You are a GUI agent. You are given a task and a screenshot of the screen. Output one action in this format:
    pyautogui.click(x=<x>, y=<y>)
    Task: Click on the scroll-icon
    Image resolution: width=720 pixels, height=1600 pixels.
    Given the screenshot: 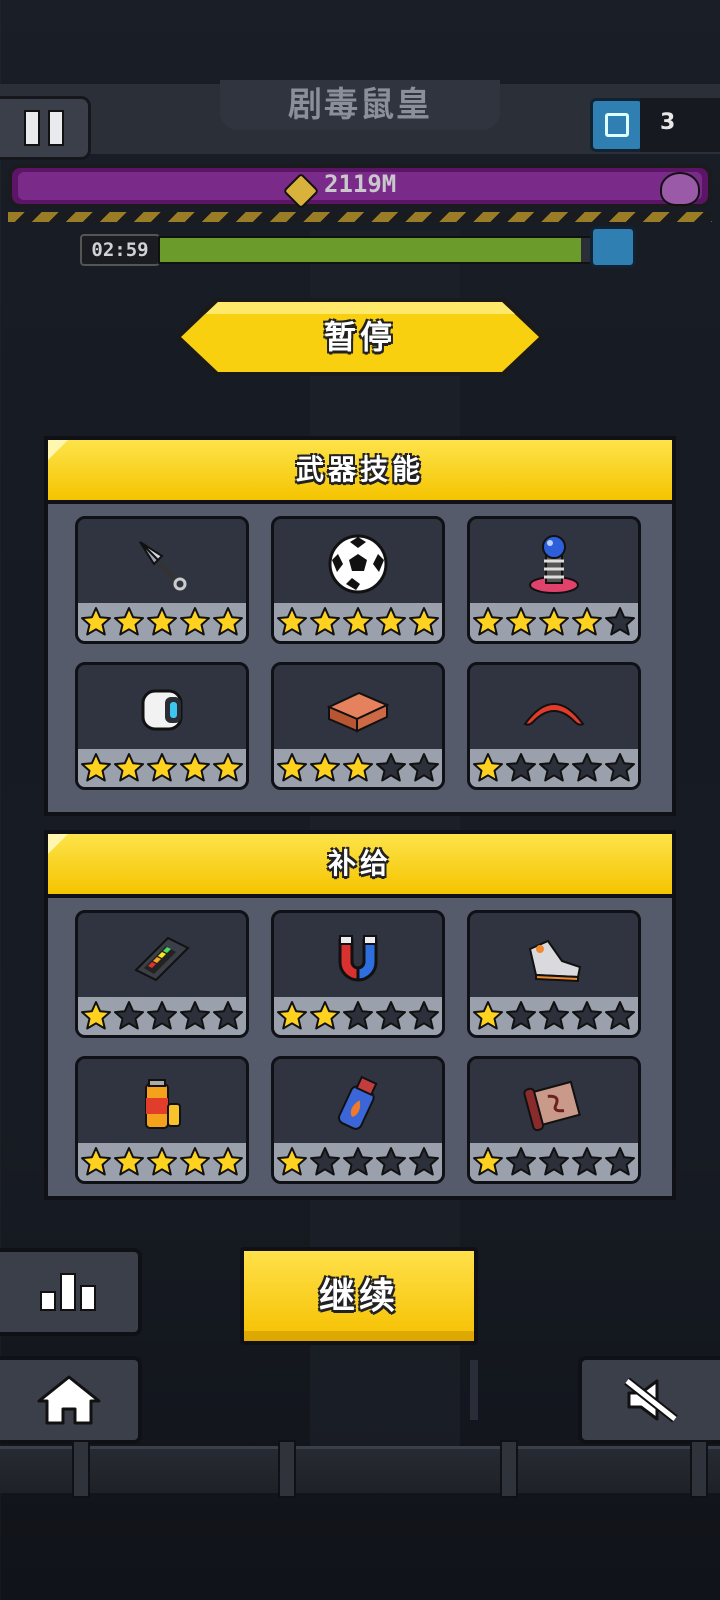 What is the action you would take?
    pyautogui.click(x=554, y=1104)
    